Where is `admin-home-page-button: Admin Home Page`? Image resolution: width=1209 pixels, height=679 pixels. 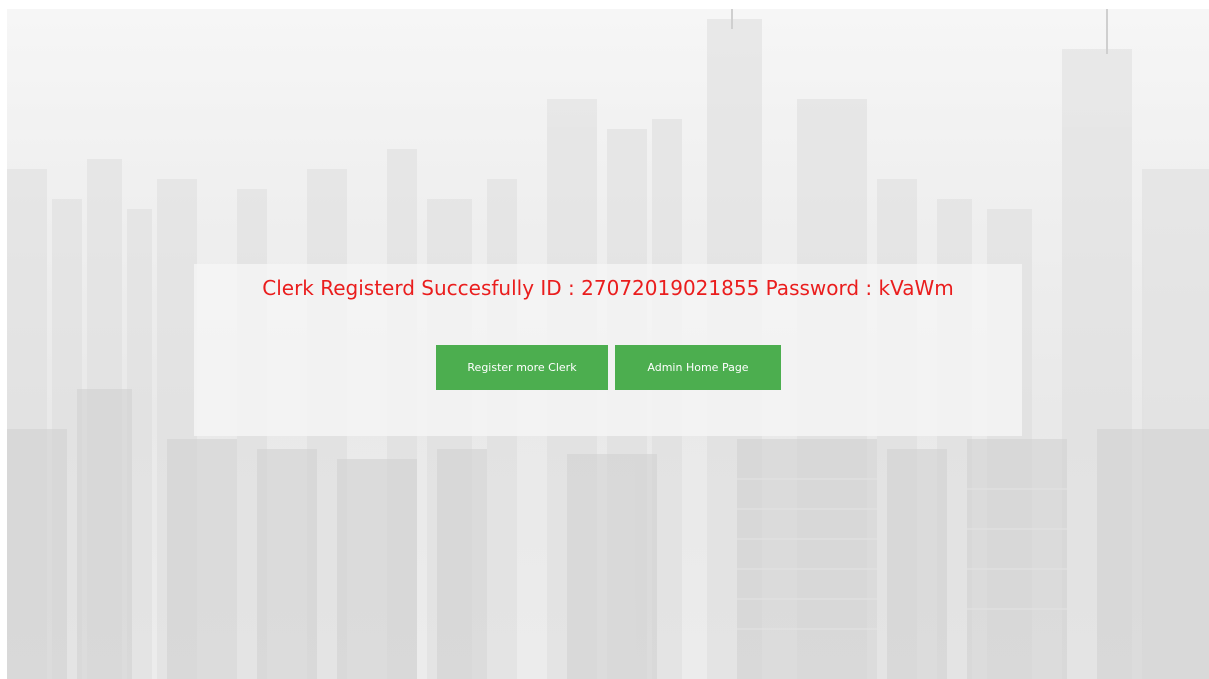
admin-home-page-button: Admin Home Page is located at coordinates (698, 367).